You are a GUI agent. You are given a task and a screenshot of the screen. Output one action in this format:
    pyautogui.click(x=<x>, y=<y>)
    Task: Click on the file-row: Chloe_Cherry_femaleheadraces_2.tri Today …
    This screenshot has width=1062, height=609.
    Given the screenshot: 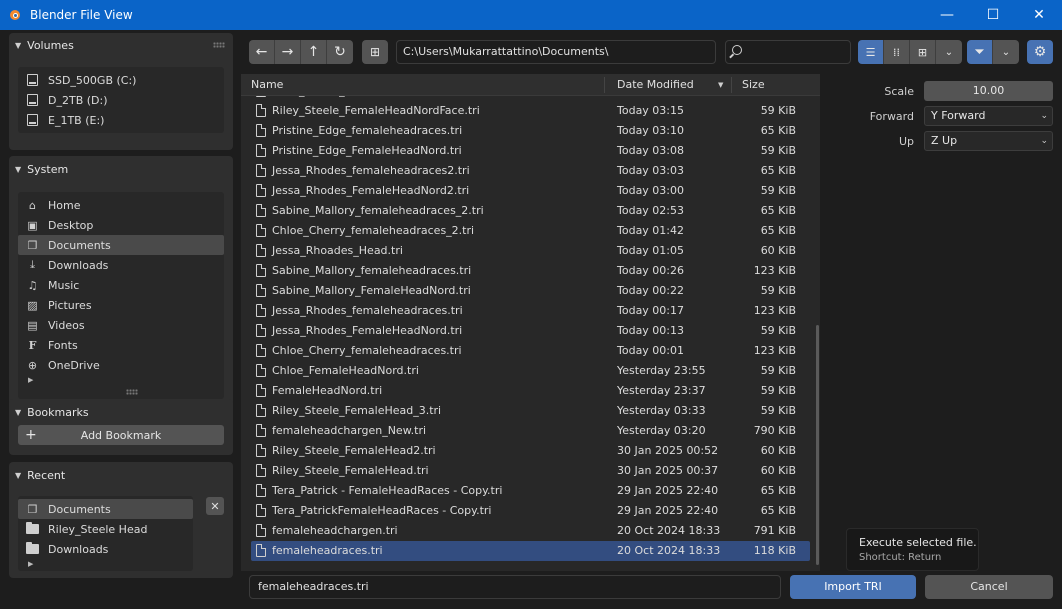 What is the action you would take?
    pyautogui.click(x=530, y=231)
    